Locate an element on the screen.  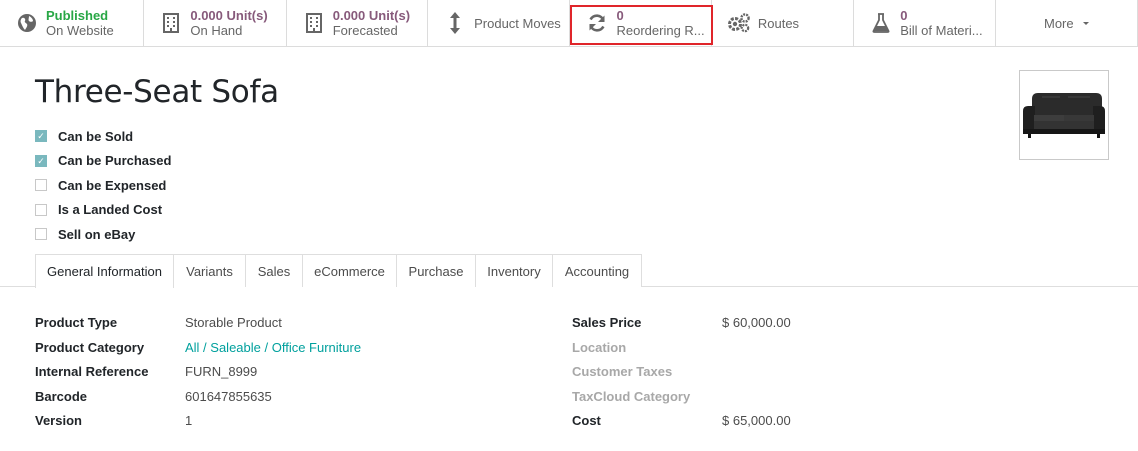
product-name: Three-Seat Sofa is located at coordinates (157, 92).